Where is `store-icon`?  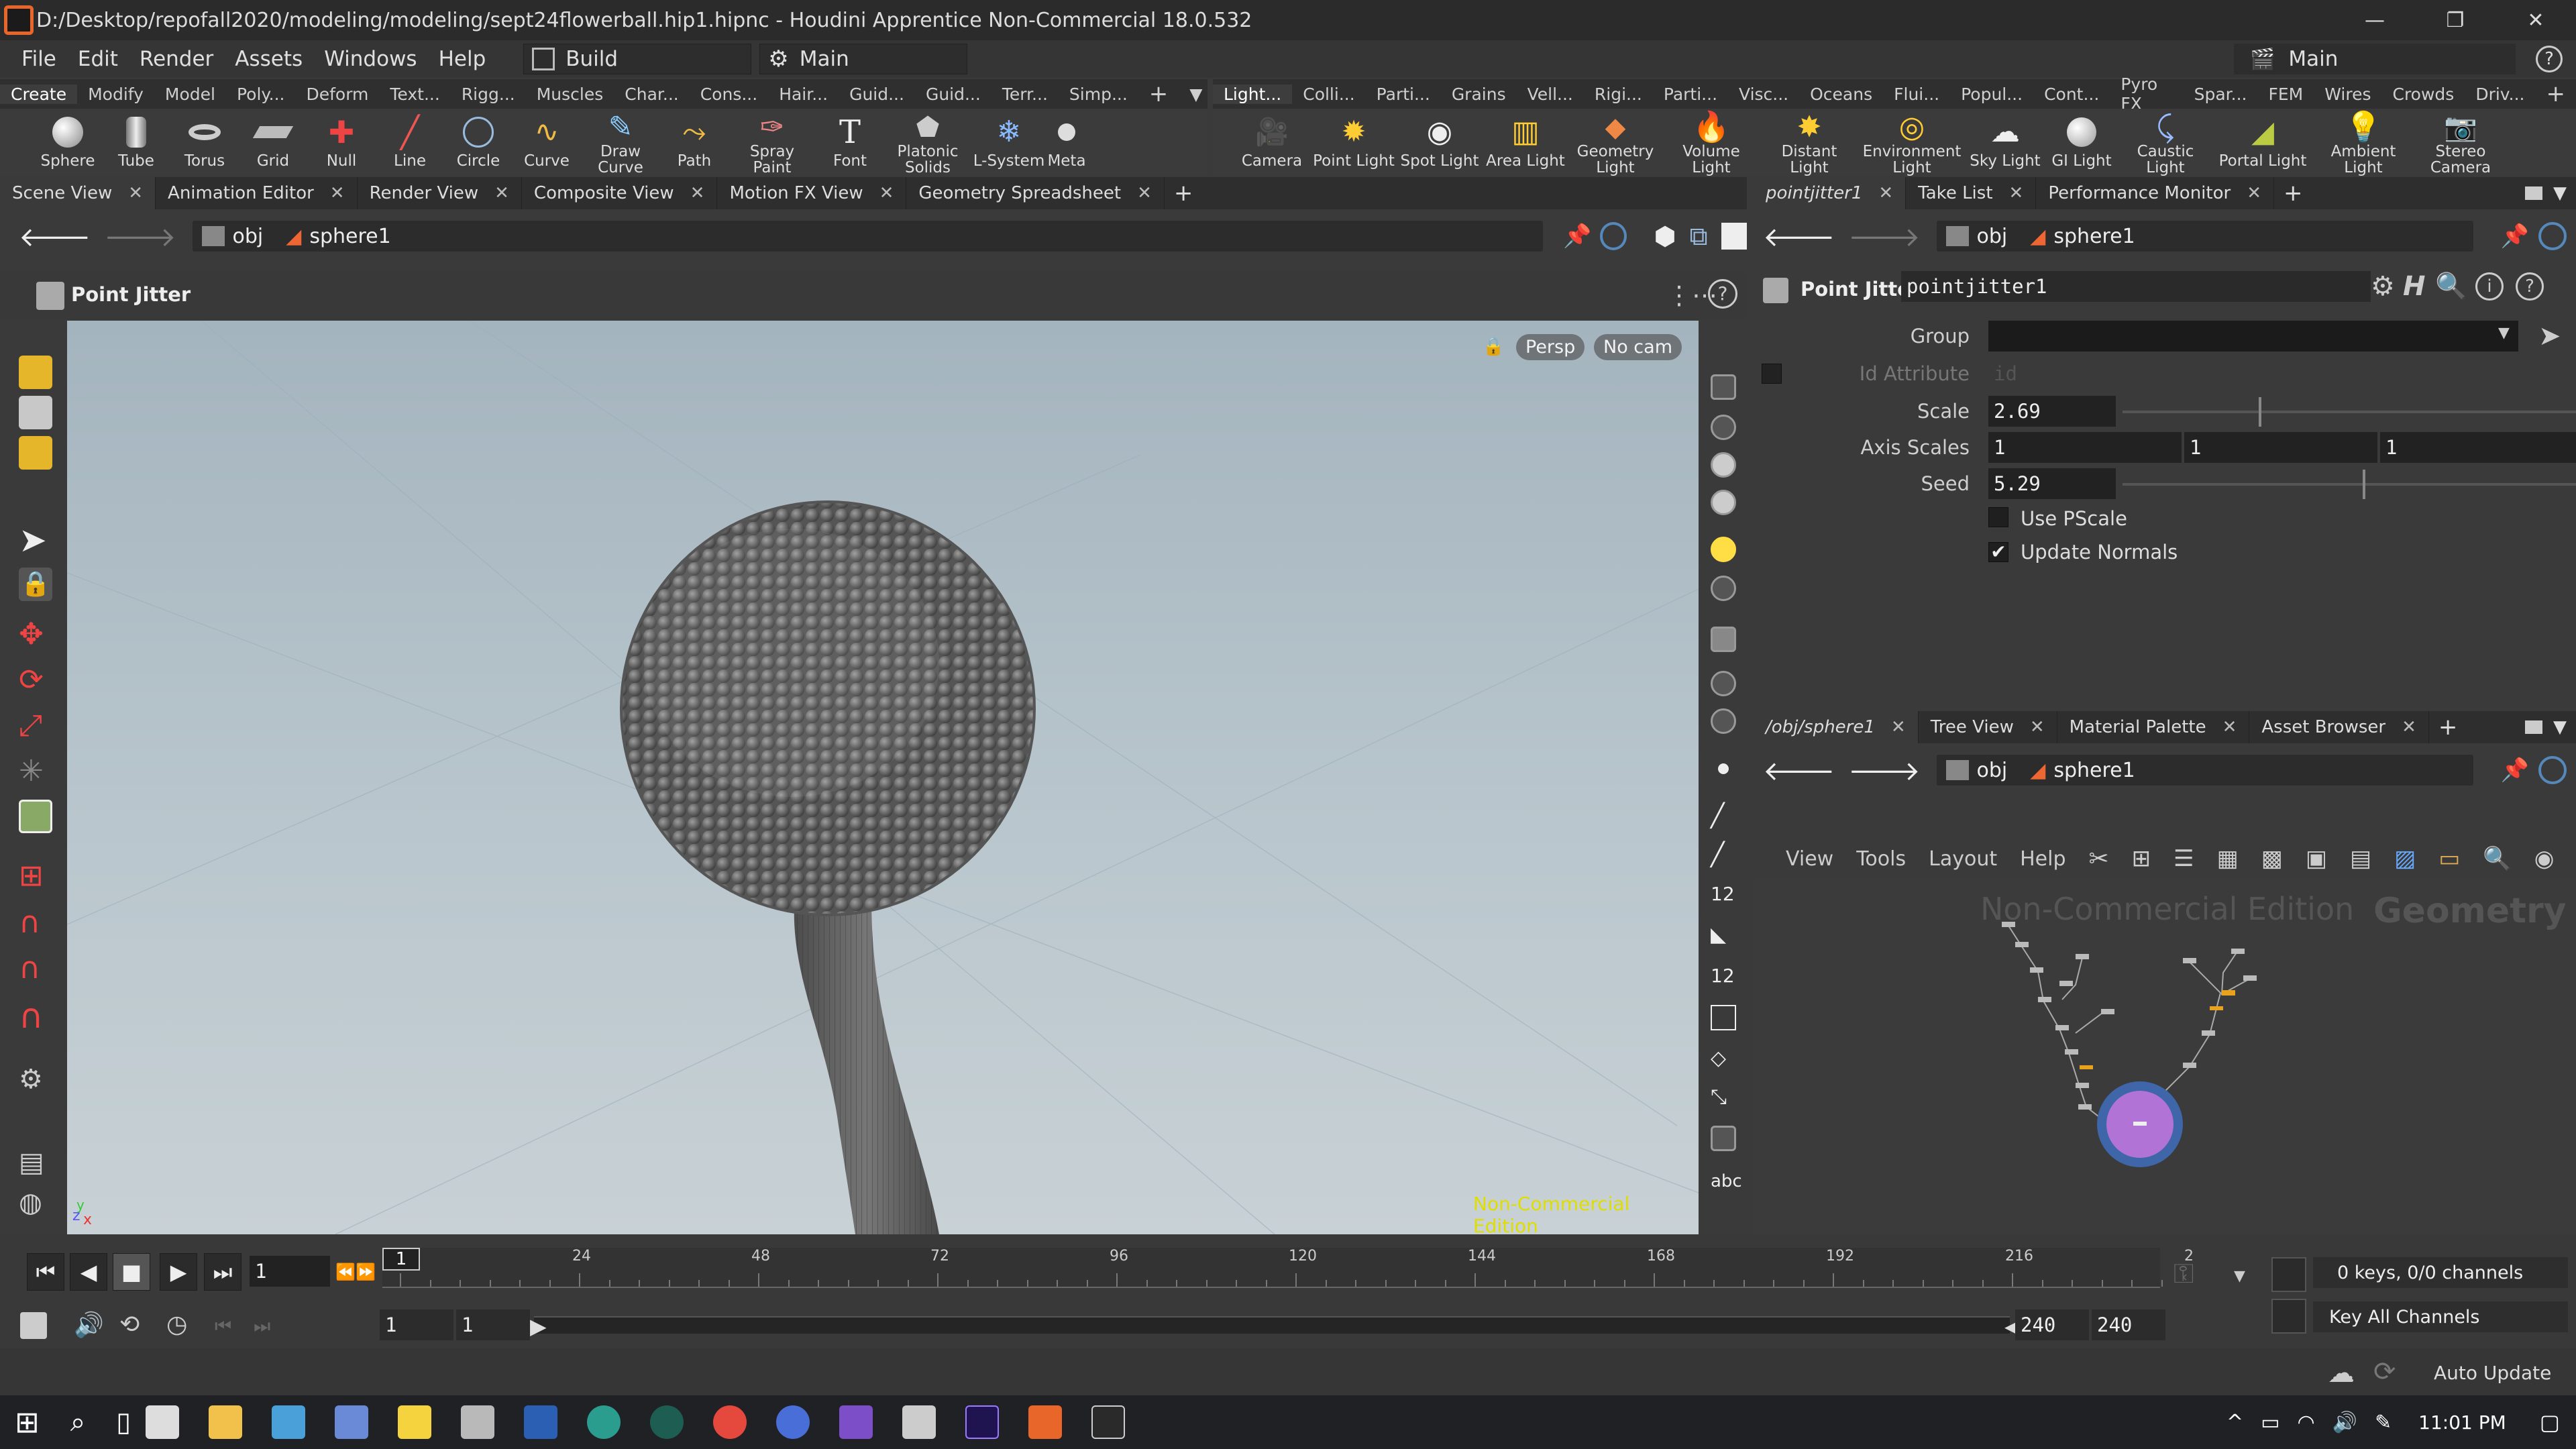
store-icon is located at coordinates (163, 1422).